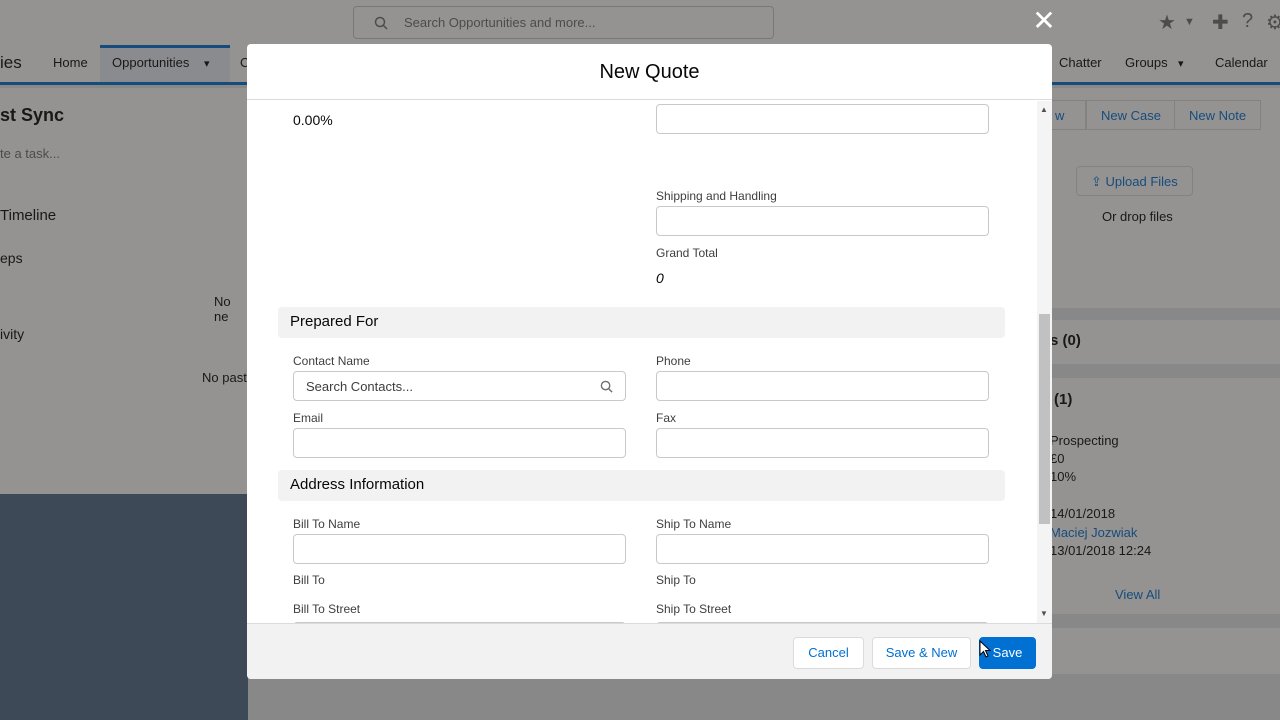 The image size is (1280, 720). What do you see at coordinates (309, 580) in the screenshot?
I see `bill-to-label: Bill To` at bounding box center [309, 580].